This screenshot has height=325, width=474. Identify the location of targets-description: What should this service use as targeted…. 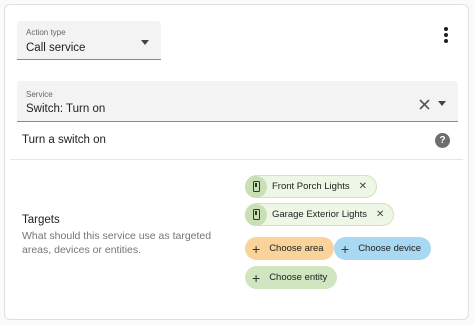
(117, 243).